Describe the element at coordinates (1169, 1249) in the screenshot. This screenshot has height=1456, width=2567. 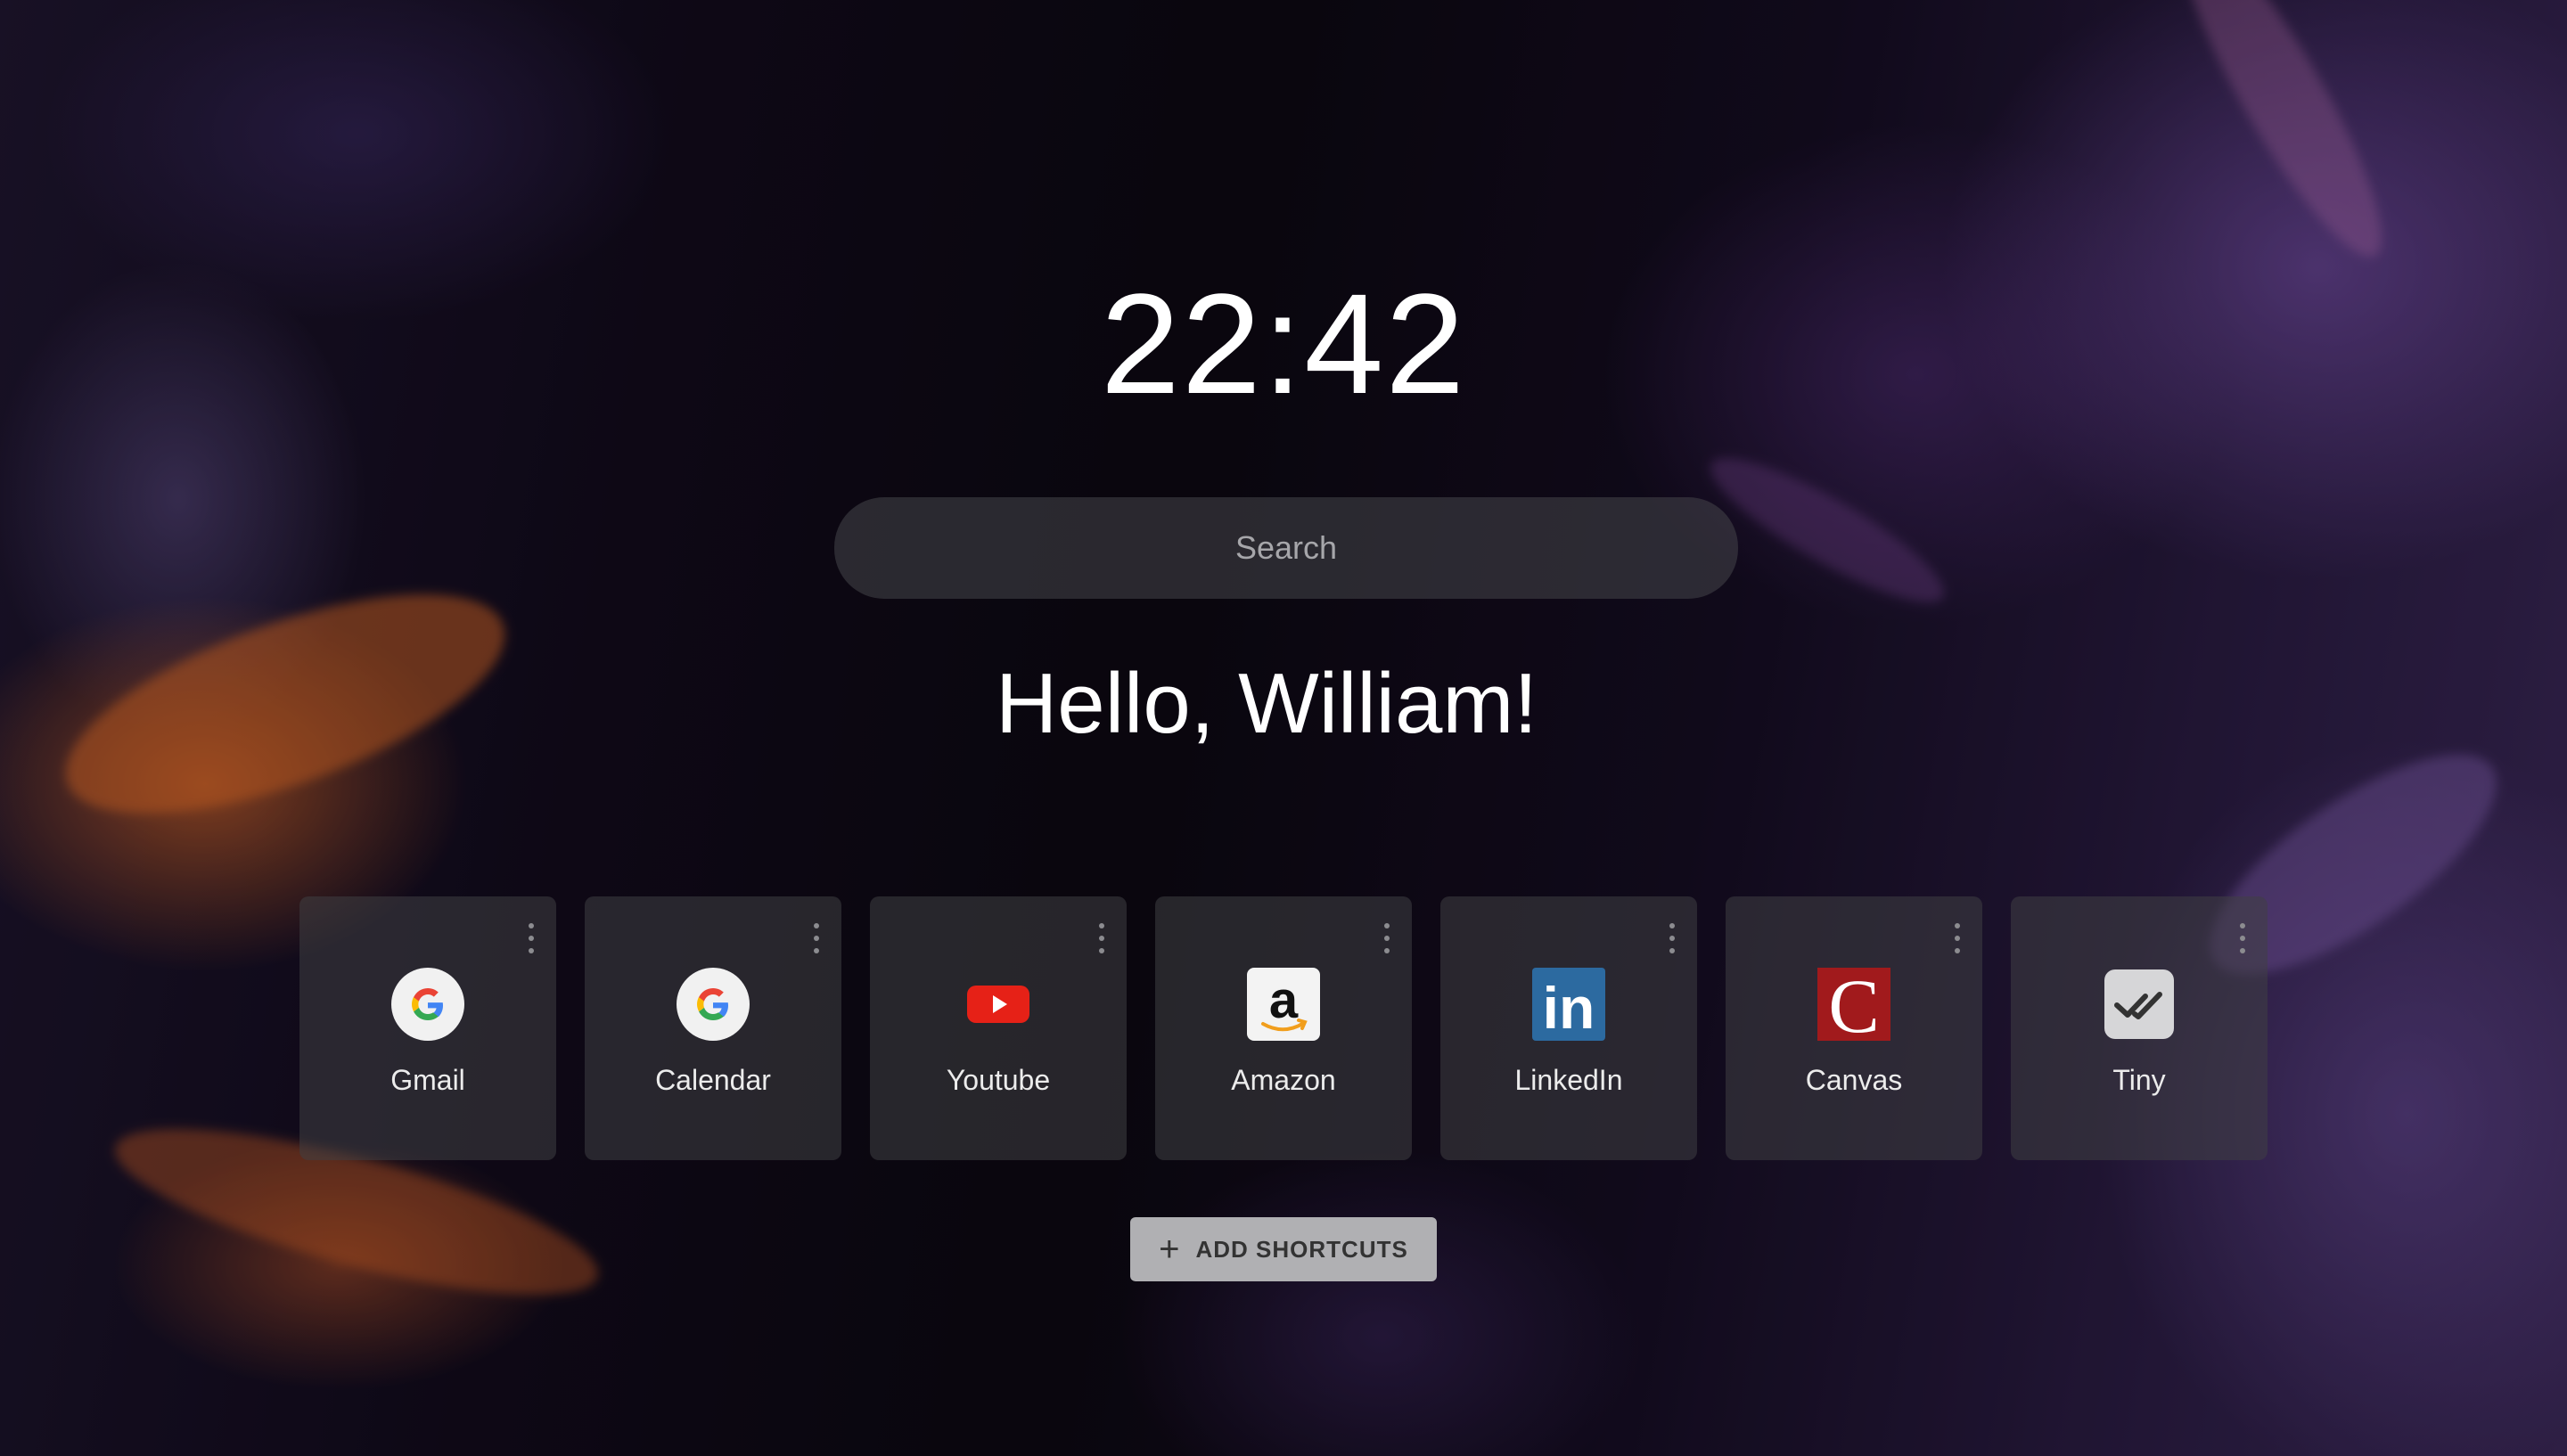
I see `plus-icon: +` at that location.